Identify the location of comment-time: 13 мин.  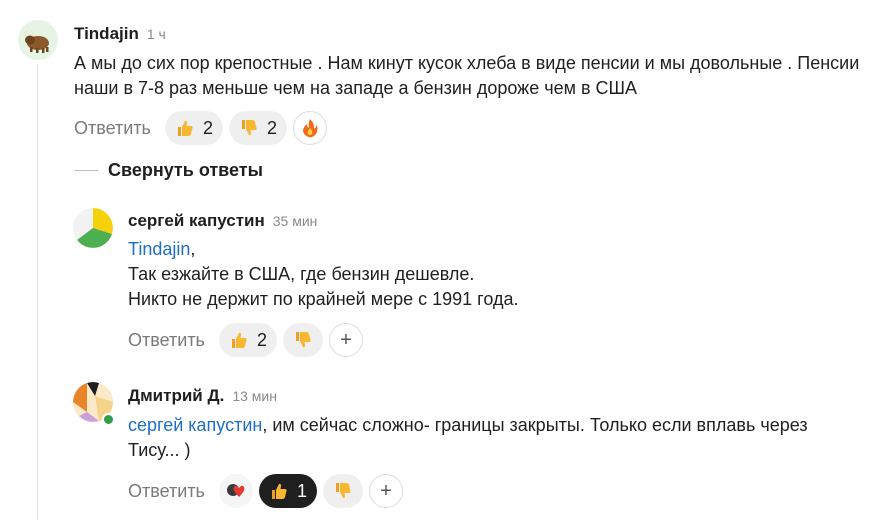
(254, 396).